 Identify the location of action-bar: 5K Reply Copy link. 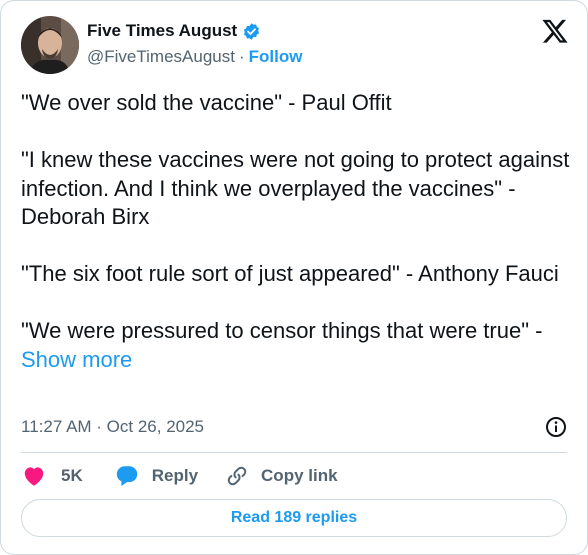
(179, 476).